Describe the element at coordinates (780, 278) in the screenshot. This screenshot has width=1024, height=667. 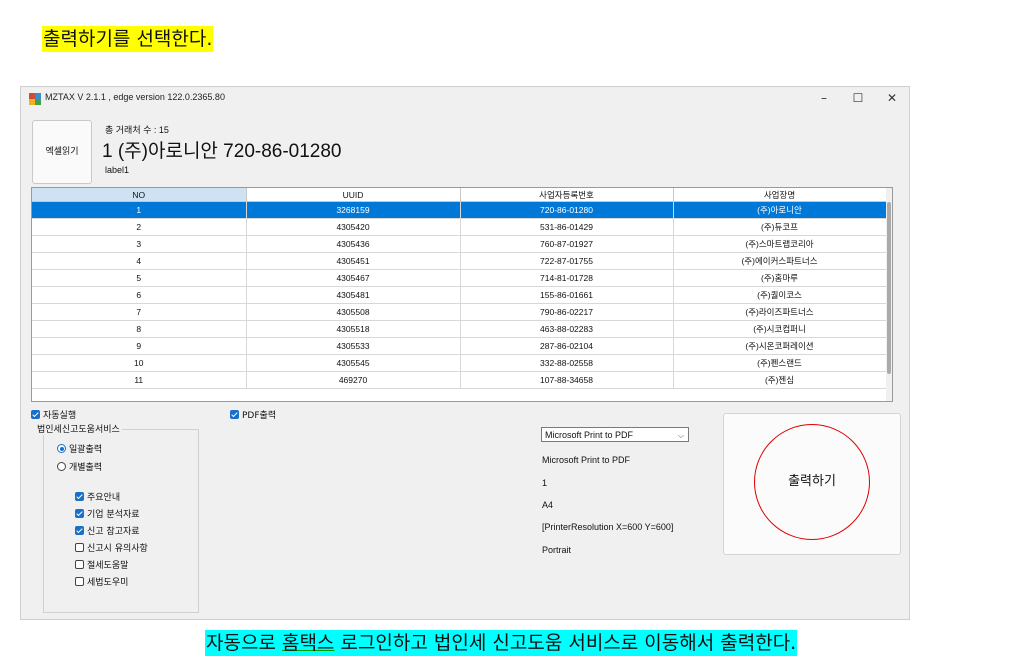
I see `cell-name: (주)홈마루` at that location.